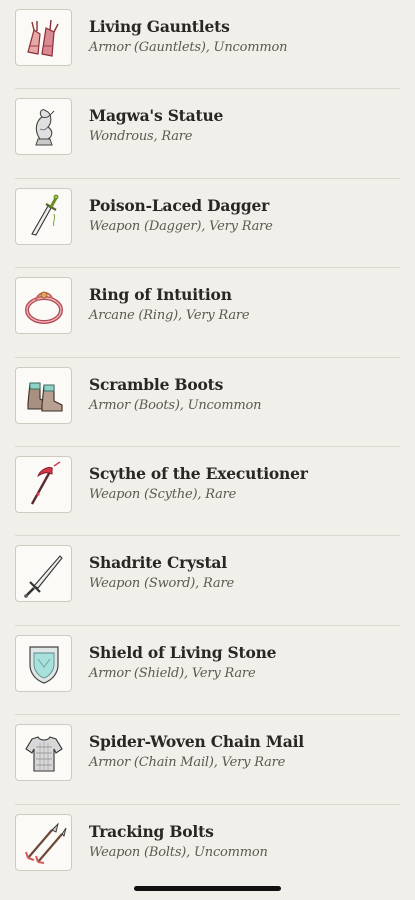 This screenshot has height=900, width=415. I want to click on item-name: Magwa's Statue, so click(156, 116).